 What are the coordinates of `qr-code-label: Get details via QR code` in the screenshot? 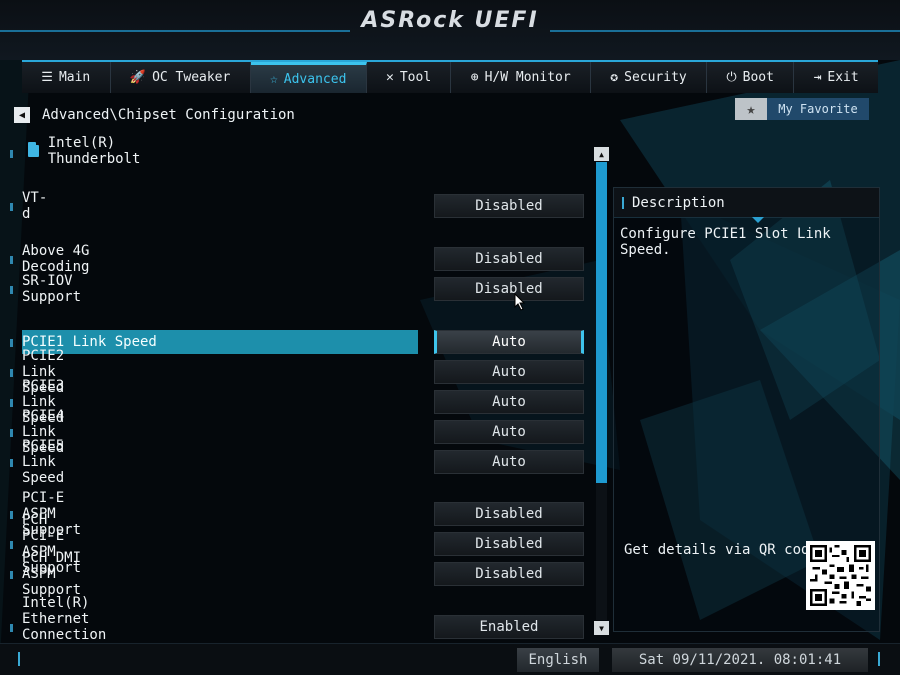 It's located at (721, 550).